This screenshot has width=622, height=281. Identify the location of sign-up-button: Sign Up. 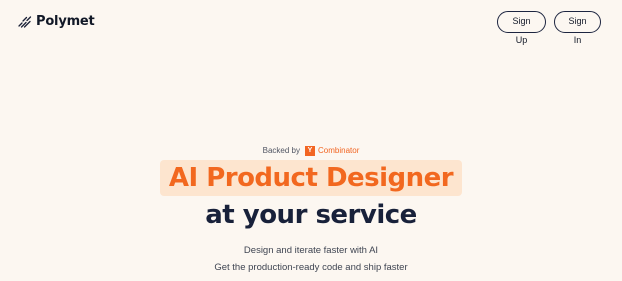
(521, 28).